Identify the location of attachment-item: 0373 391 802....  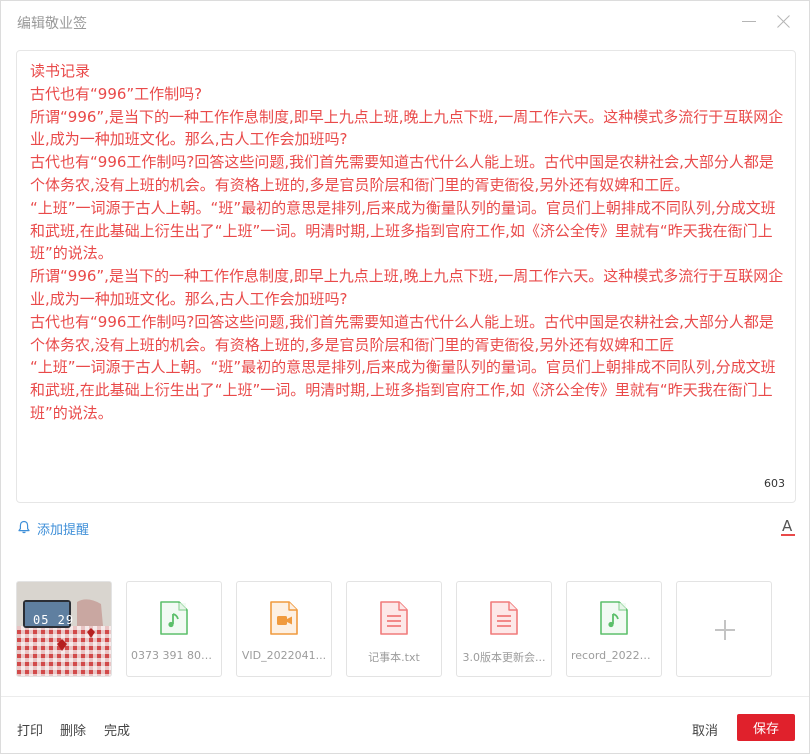
(174, 629).